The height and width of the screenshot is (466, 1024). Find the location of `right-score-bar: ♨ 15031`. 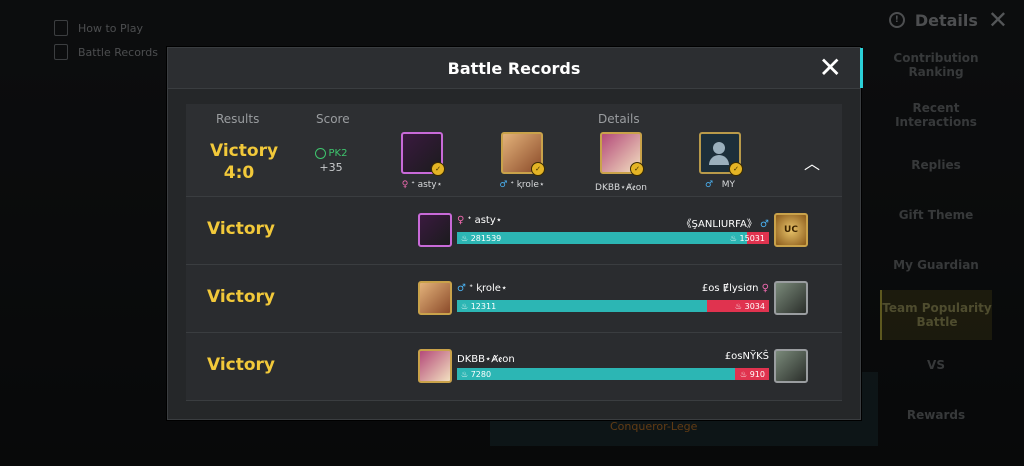

right-score-bar: ♨ 15031 is located at coordinates (749, 238).